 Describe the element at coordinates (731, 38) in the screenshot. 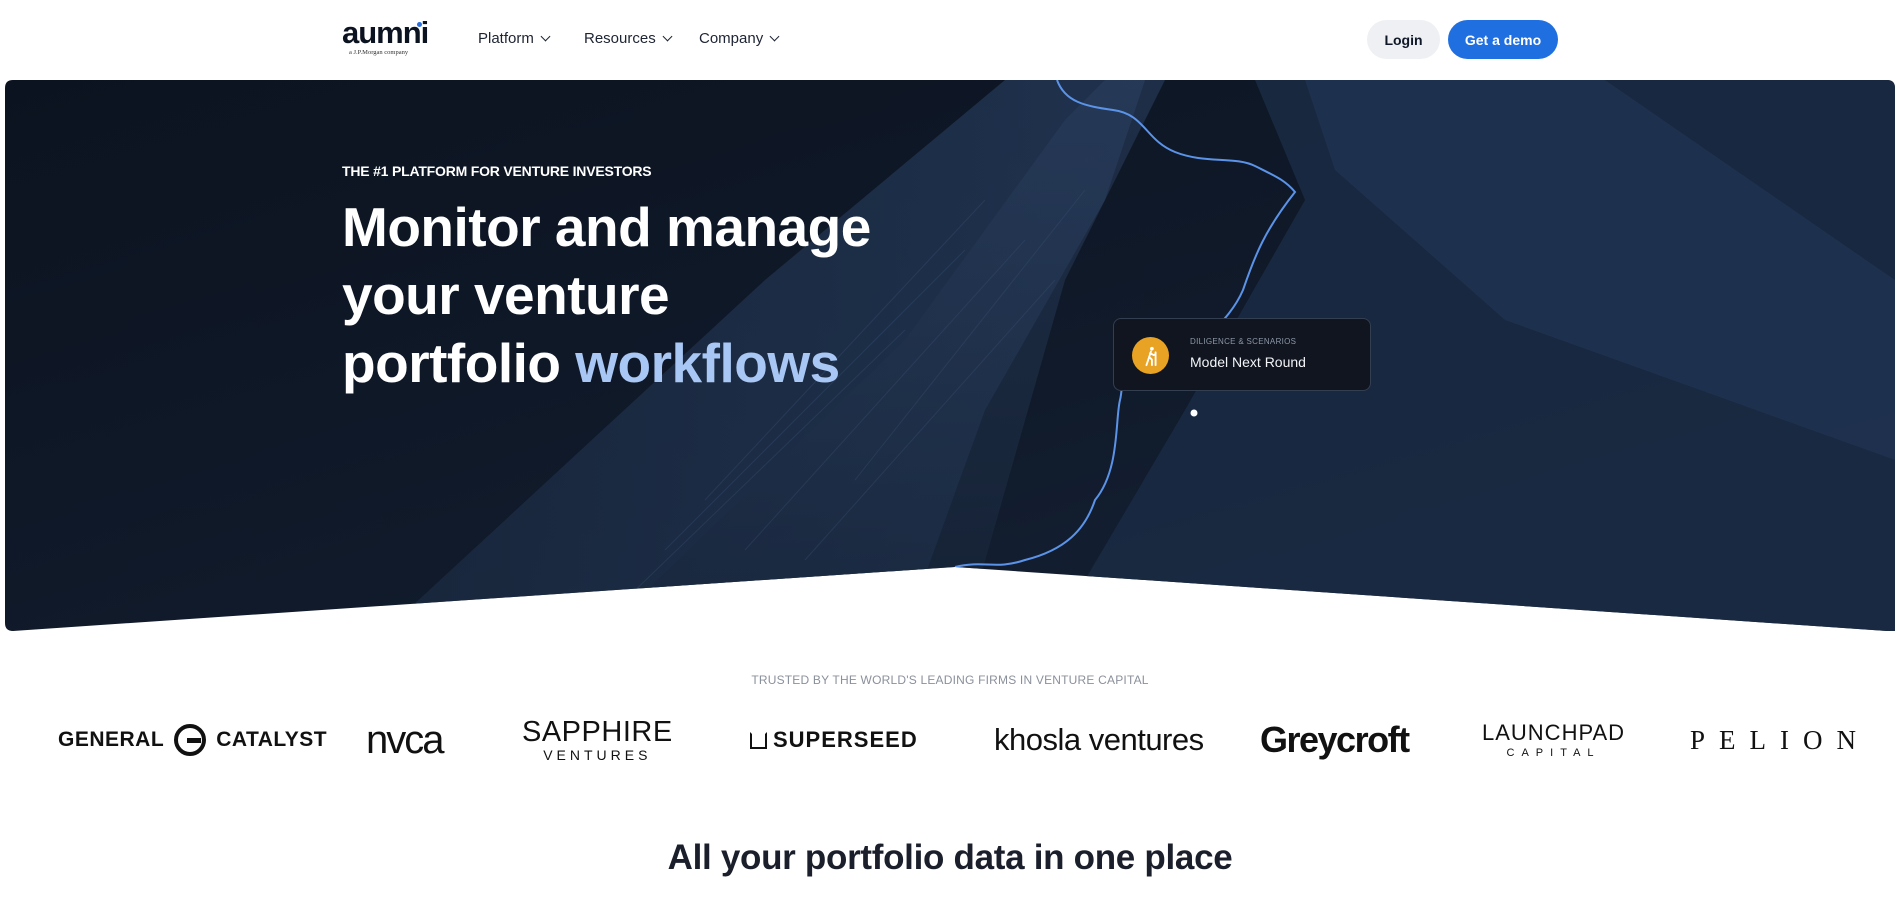

I see `nav-item-label: Company` at that location.